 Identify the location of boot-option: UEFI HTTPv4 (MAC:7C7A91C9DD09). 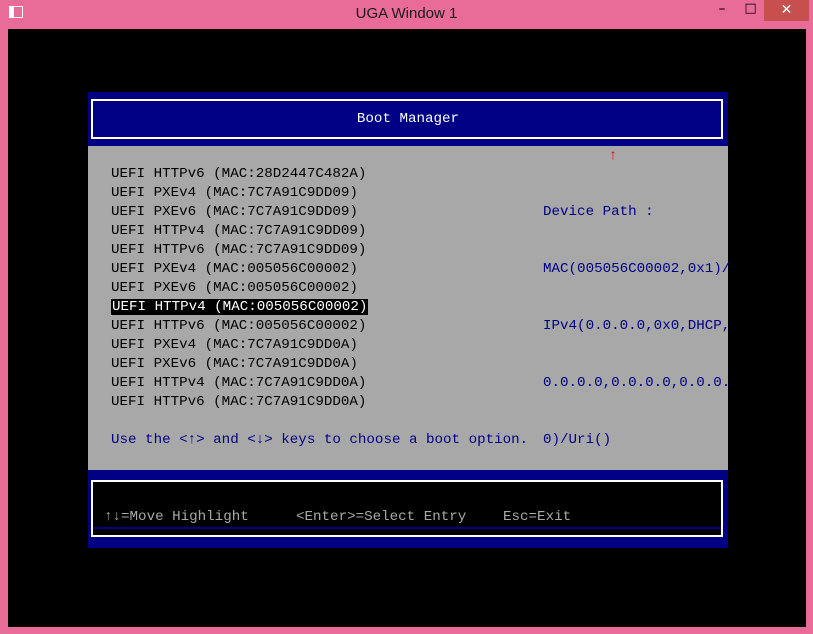
(239, 231).